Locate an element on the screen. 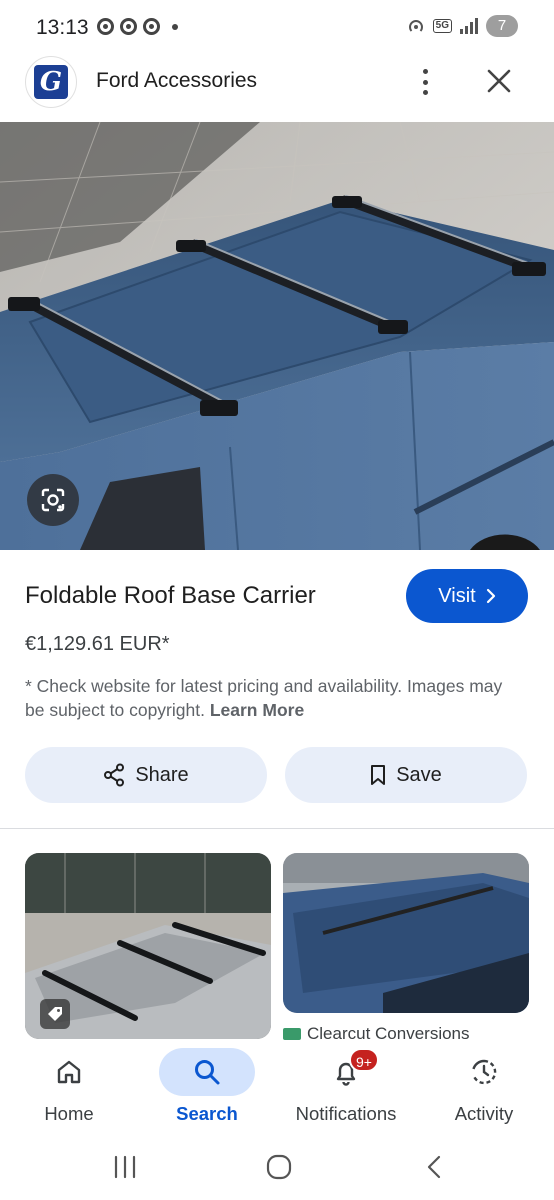 The width and height of the screenshot is (554, 1200). learn-more-link: Learn More is located at coordinates (257, 710).